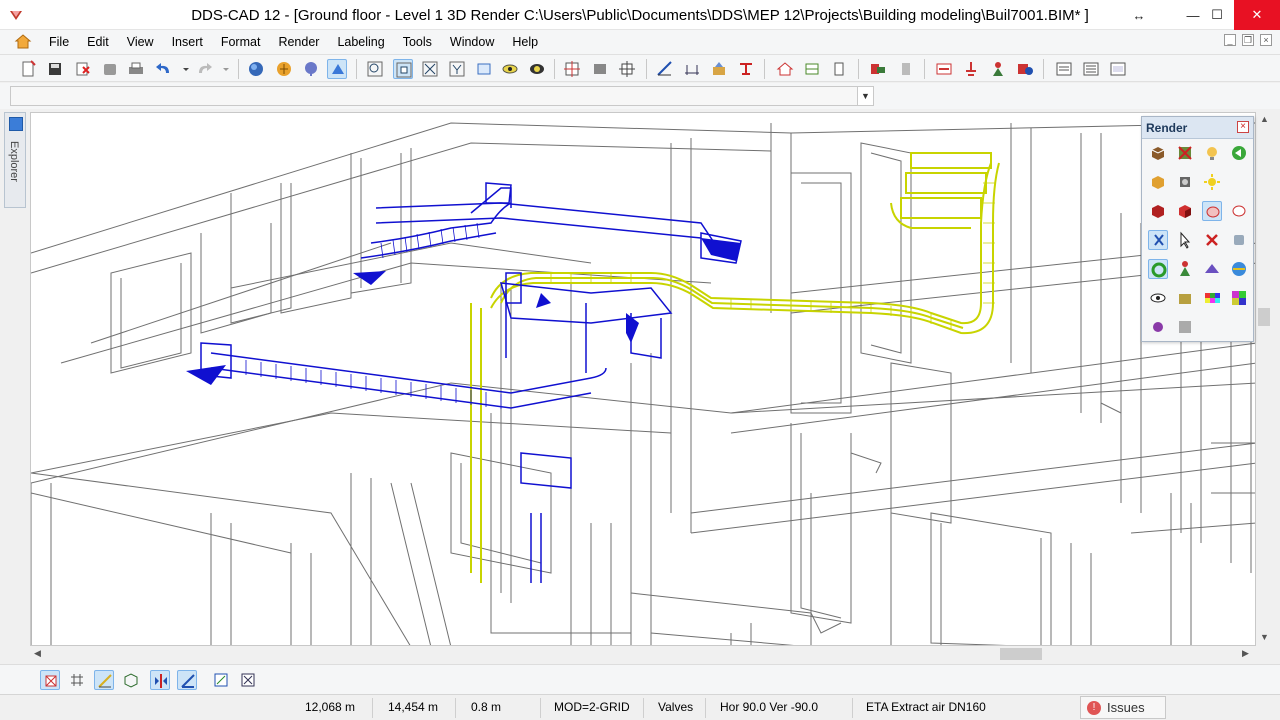 Image resolution: width=1280 pixels, height=720 pixels. I want to click on horizontal-scrollbar: ◀ ▶, so click(643, 654).